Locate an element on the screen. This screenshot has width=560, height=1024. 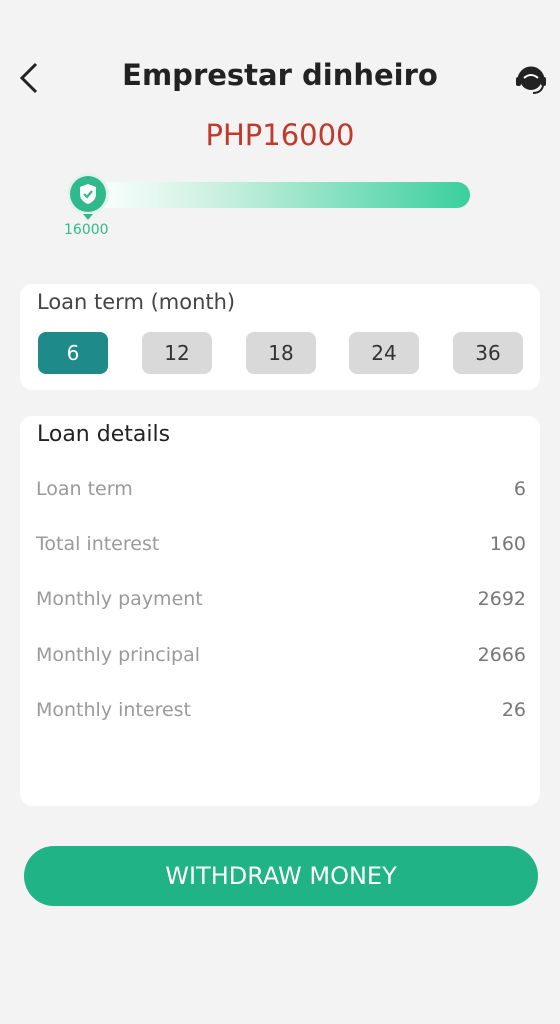
headset-icon is located at coordinates (531, 80).